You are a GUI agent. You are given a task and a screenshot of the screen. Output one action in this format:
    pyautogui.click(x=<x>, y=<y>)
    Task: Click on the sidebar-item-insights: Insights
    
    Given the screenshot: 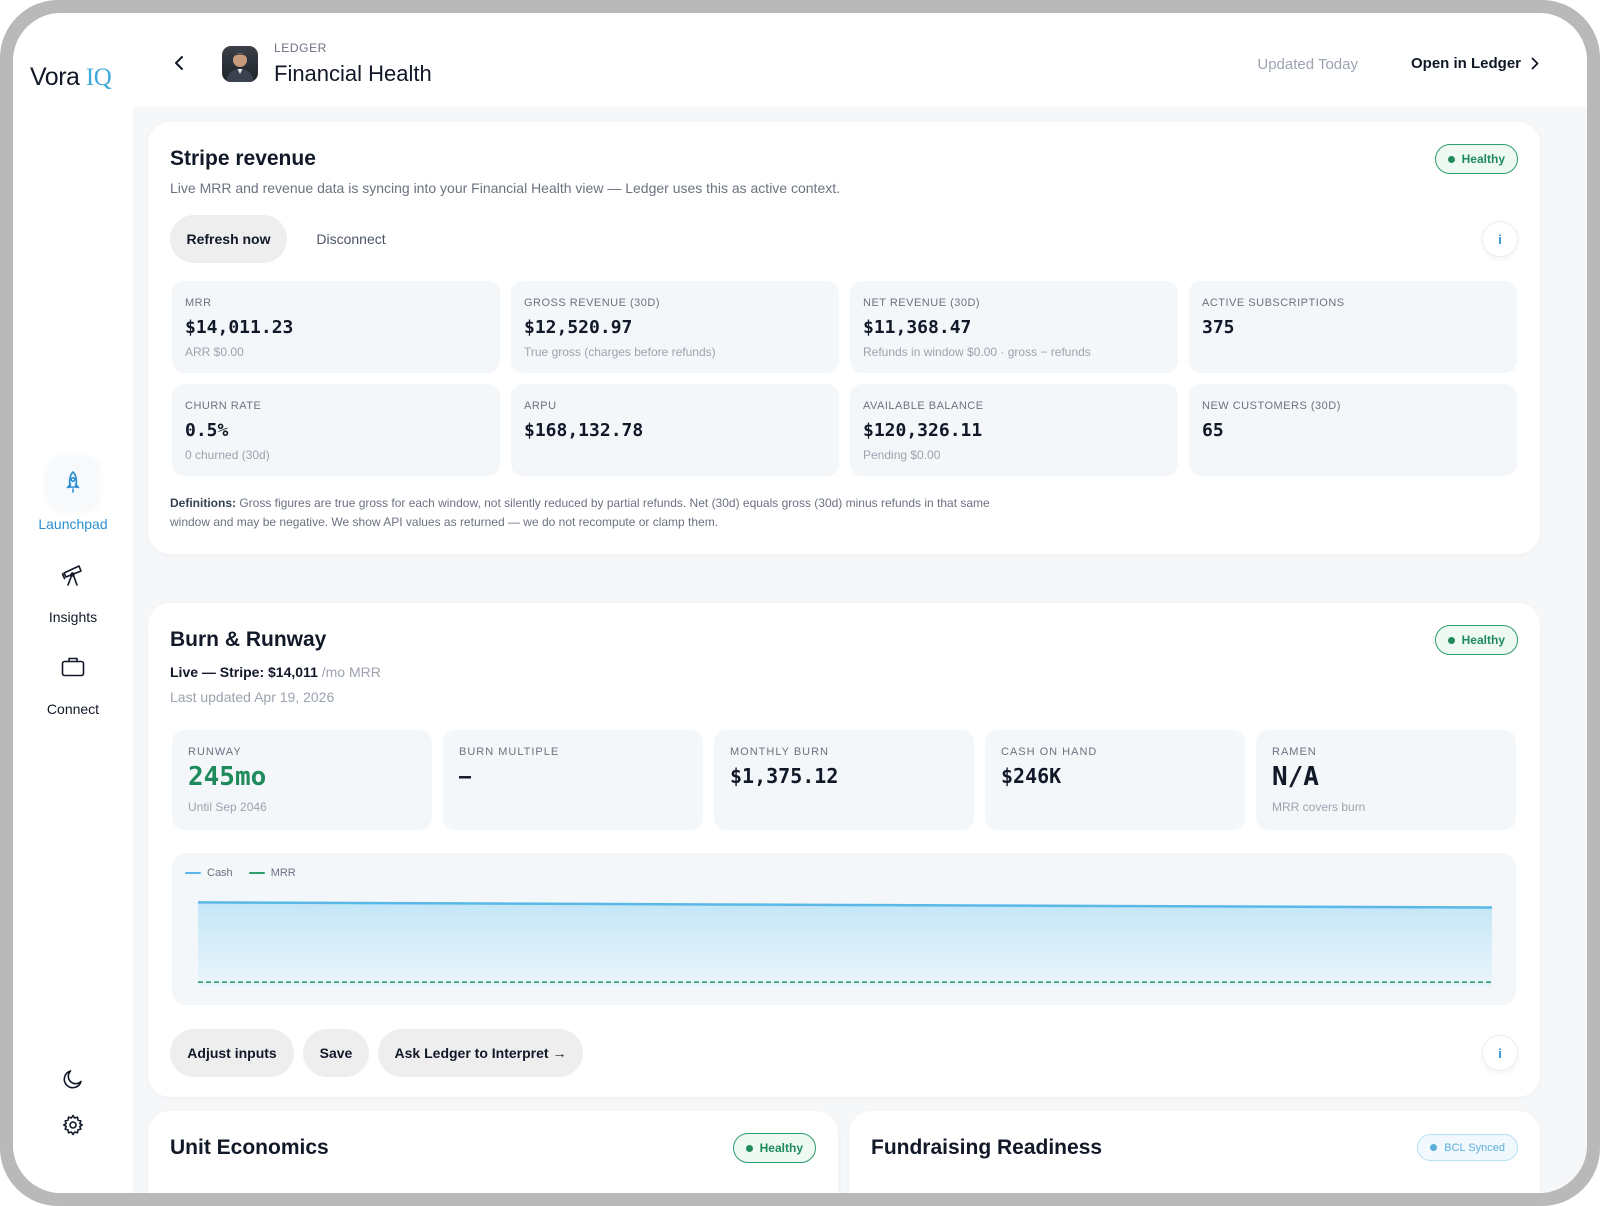 What is the action you would take?
    pyautogui.click(x=73, y=587)
    